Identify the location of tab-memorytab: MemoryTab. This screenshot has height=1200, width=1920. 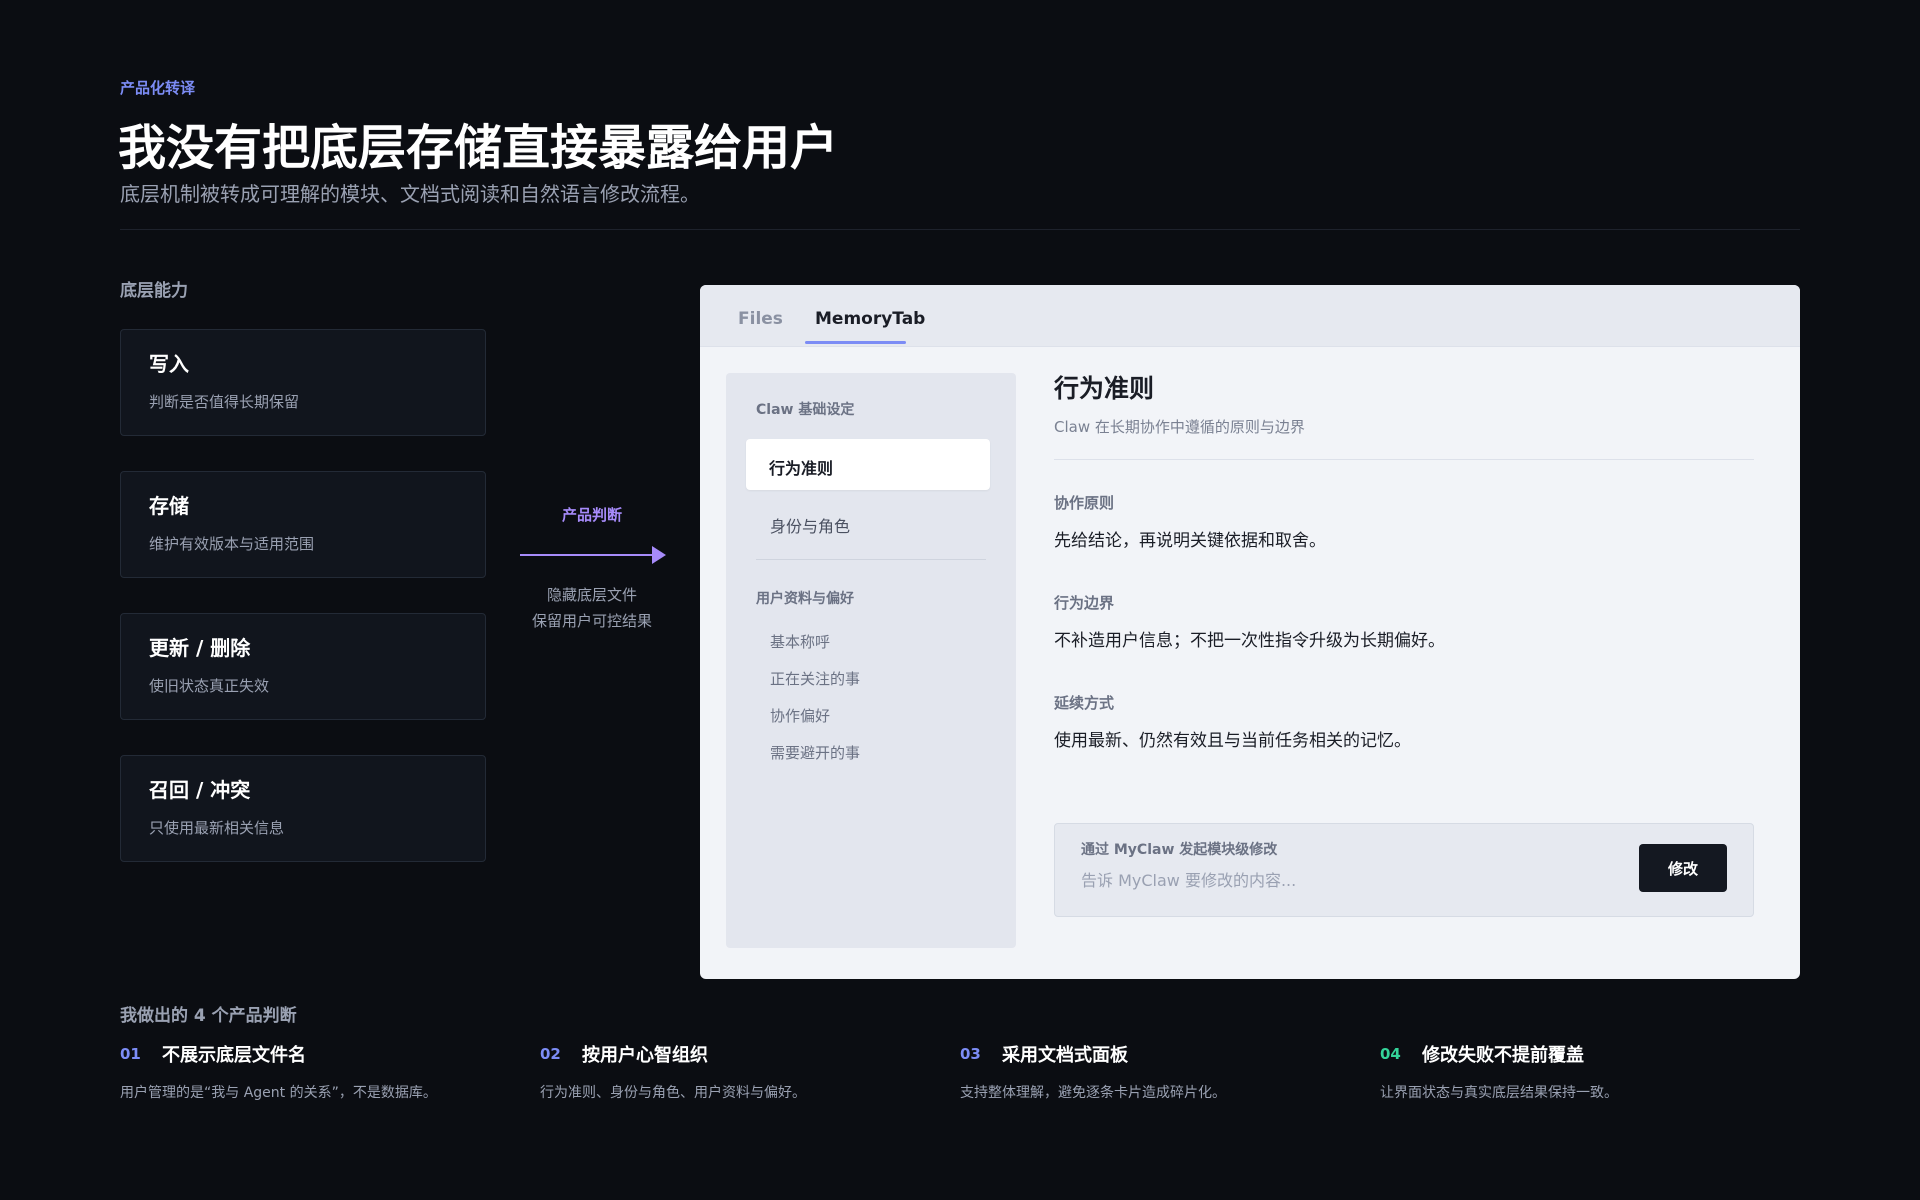
(870, 319).